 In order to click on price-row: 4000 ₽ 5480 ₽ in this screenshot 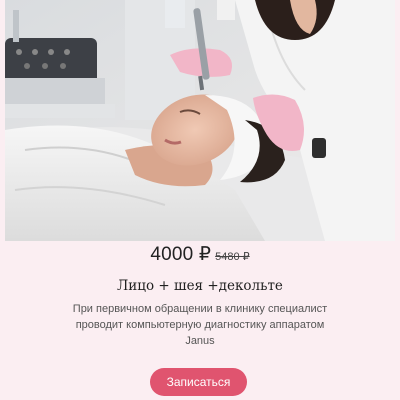, I will do `click(200, 255)`.